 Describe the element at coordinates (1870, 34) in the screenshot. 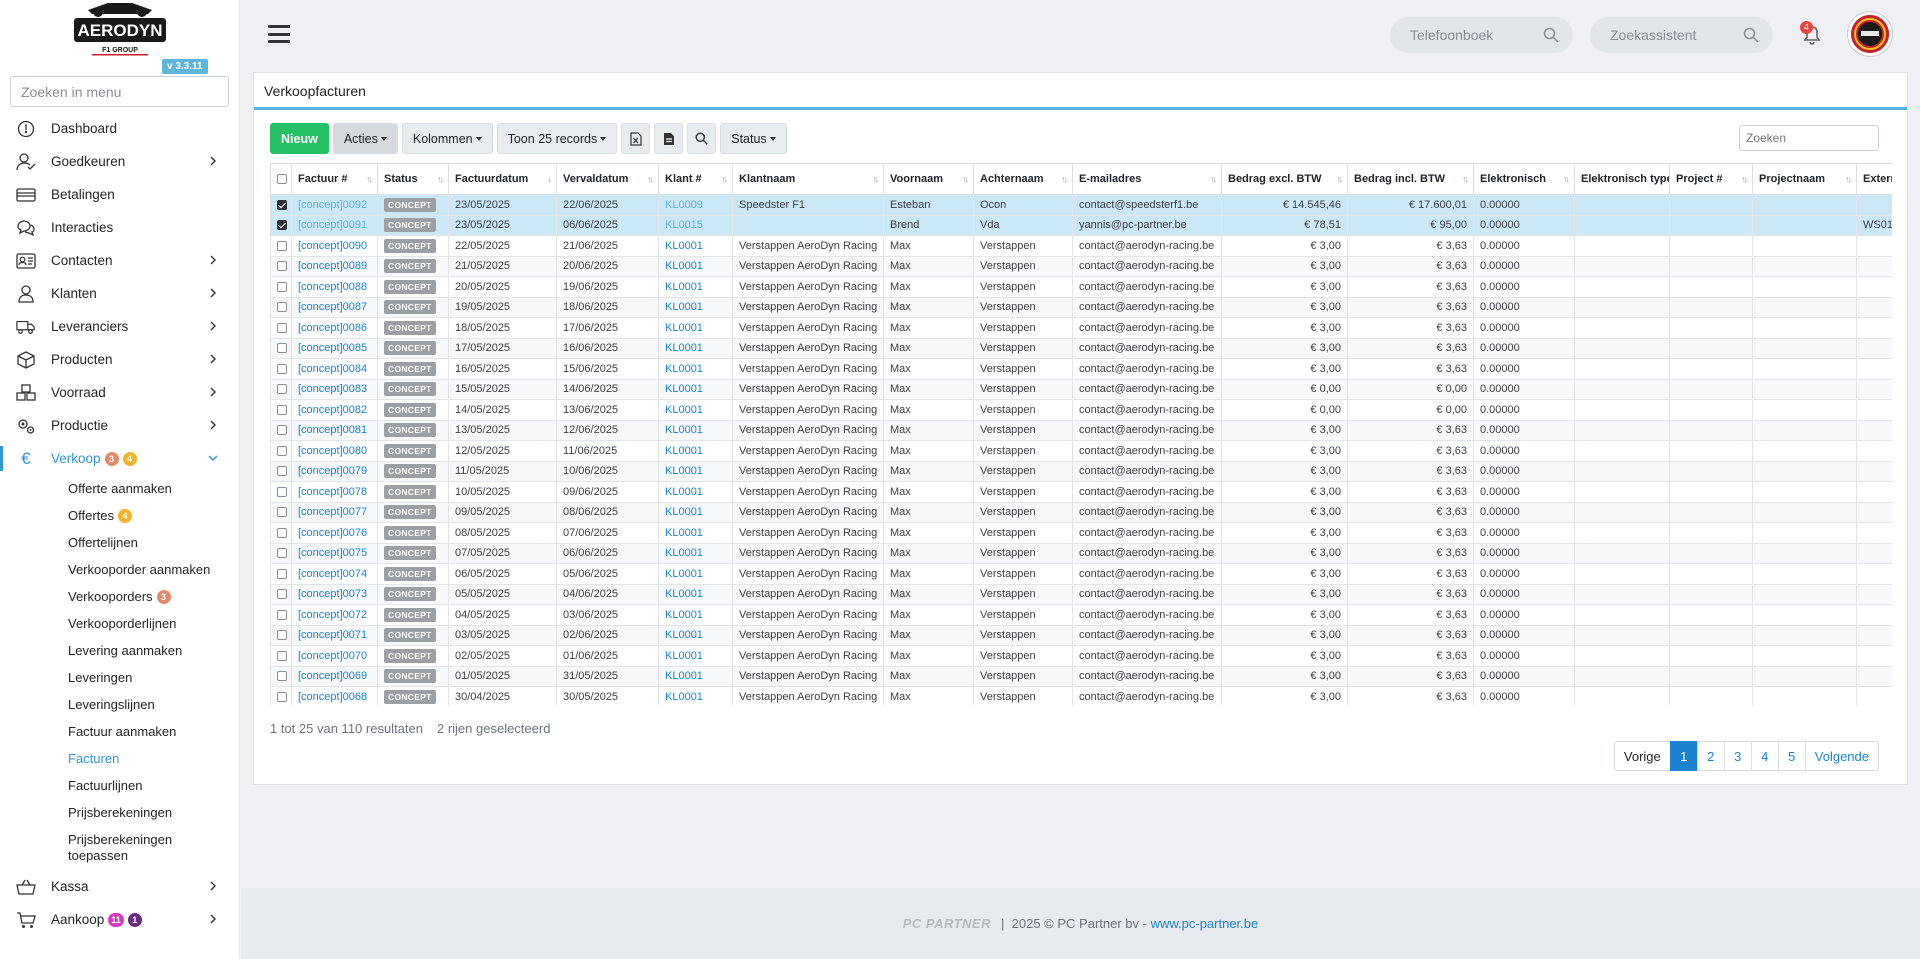

I see `avatar` at that location.